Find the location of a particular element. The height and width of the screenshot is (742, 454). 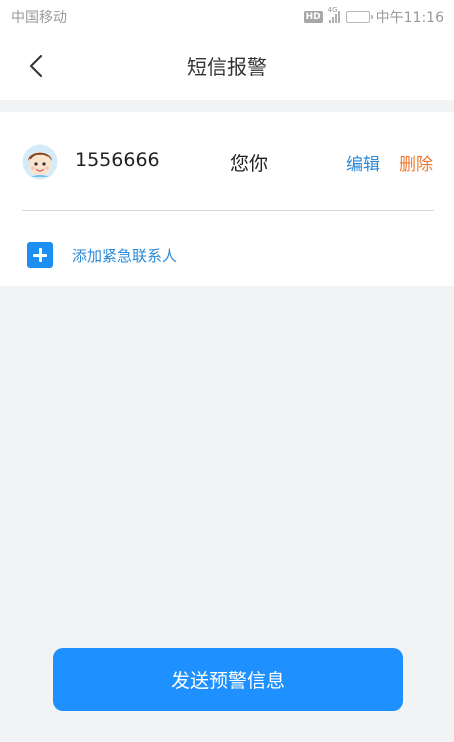

page-title: 短信报警 is located at coordinates (227, 67).